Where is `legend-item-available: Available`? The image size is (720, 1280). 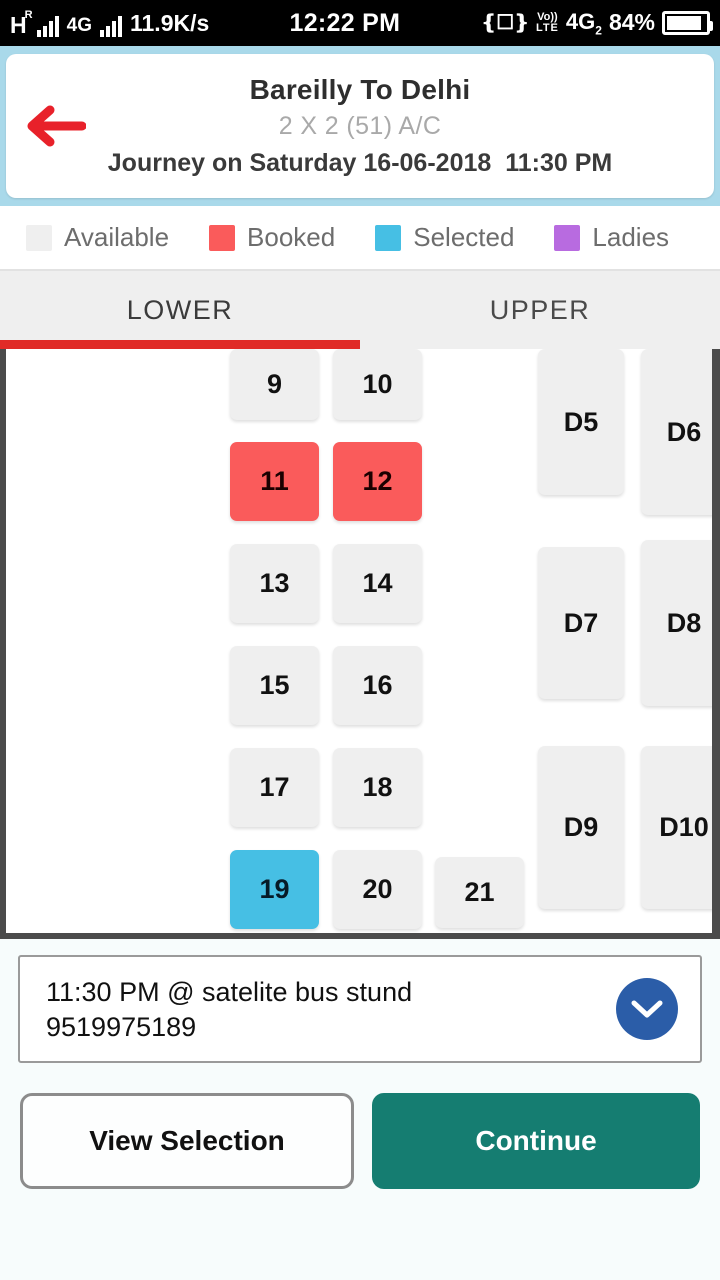
legend-item-available: Available is located at coordinates (97, 237).